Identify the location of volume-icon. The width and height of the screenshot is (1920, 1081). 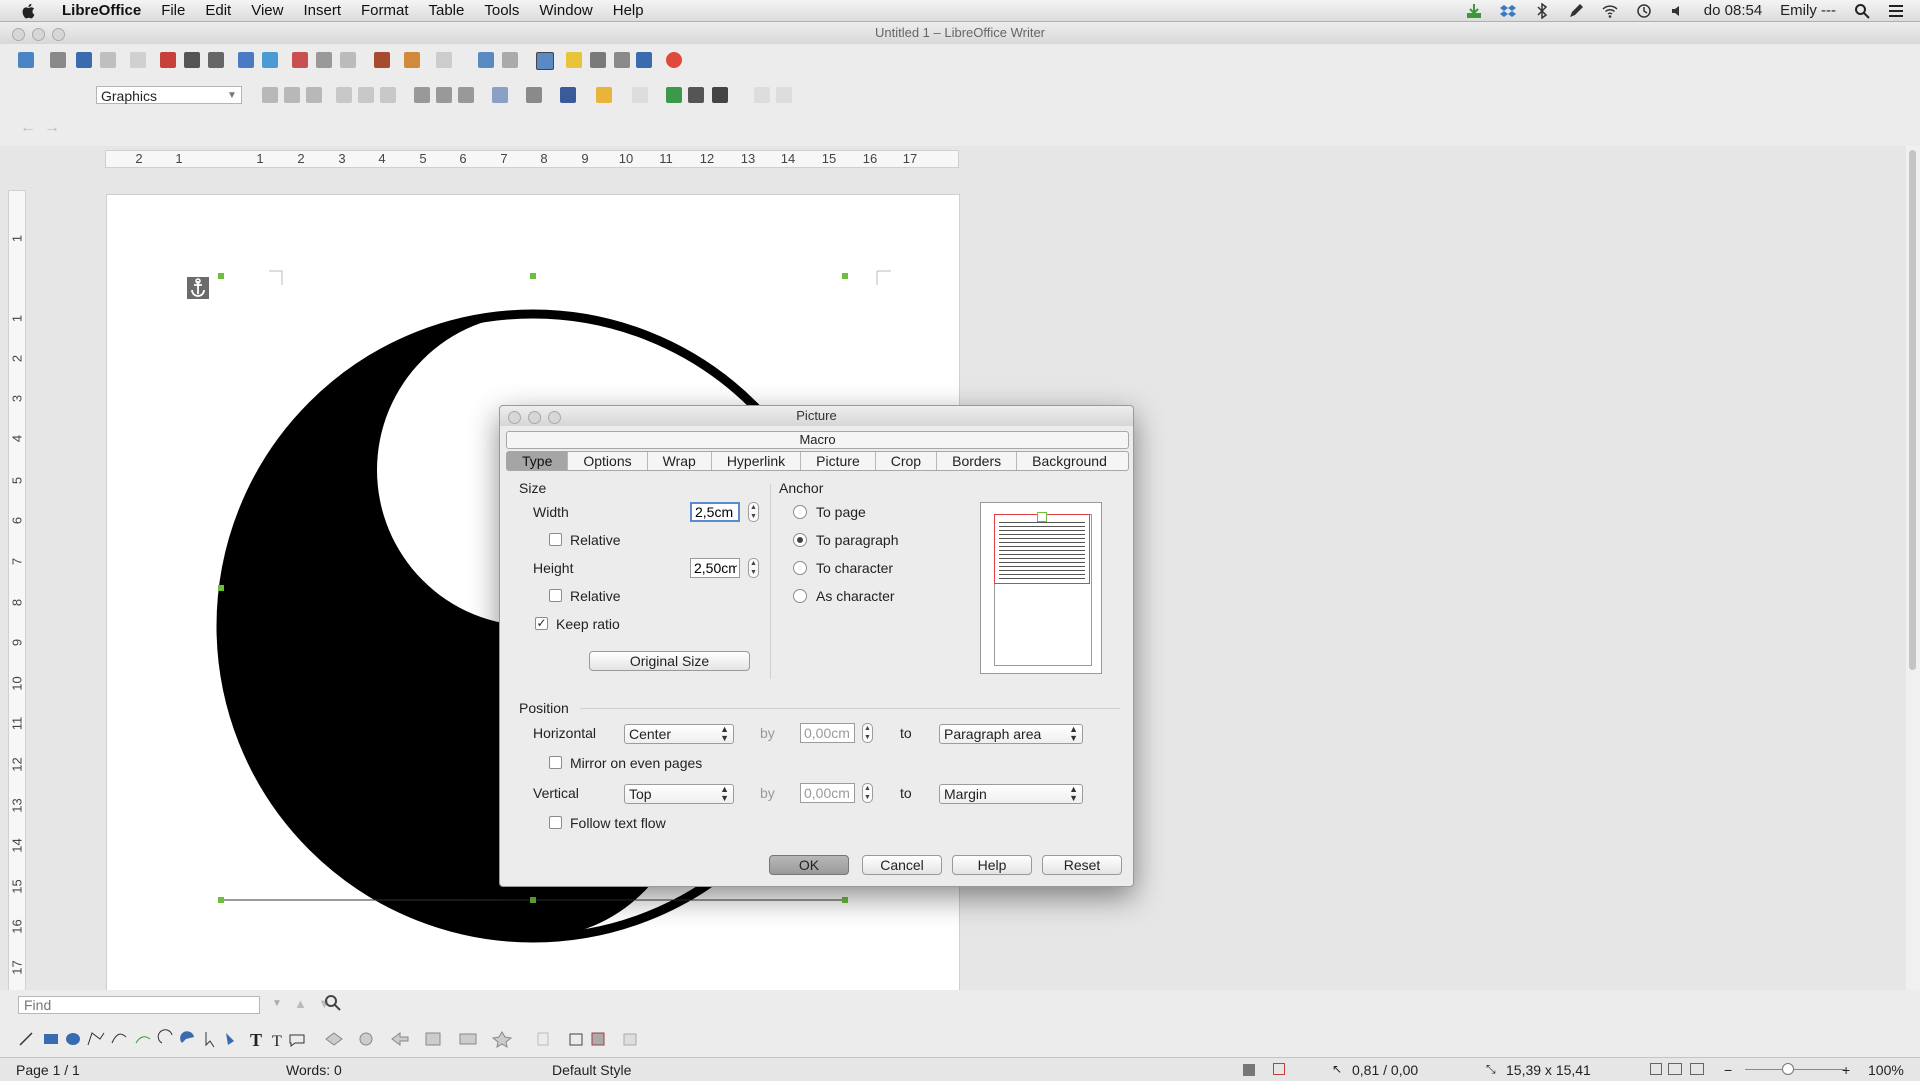
(1678, 11).